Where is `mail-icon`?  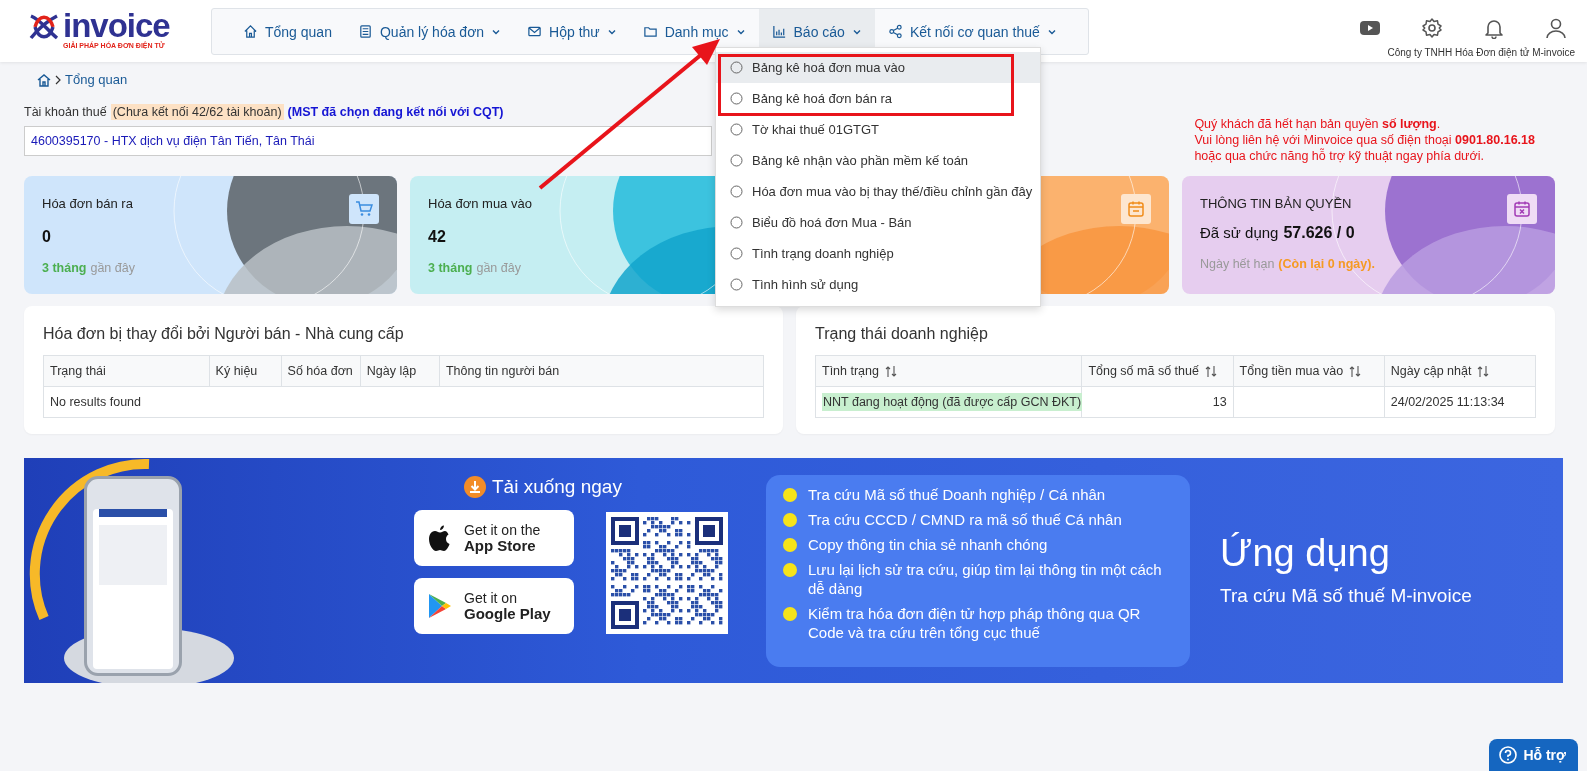
mail-icon is located at coordinates (535, 31).